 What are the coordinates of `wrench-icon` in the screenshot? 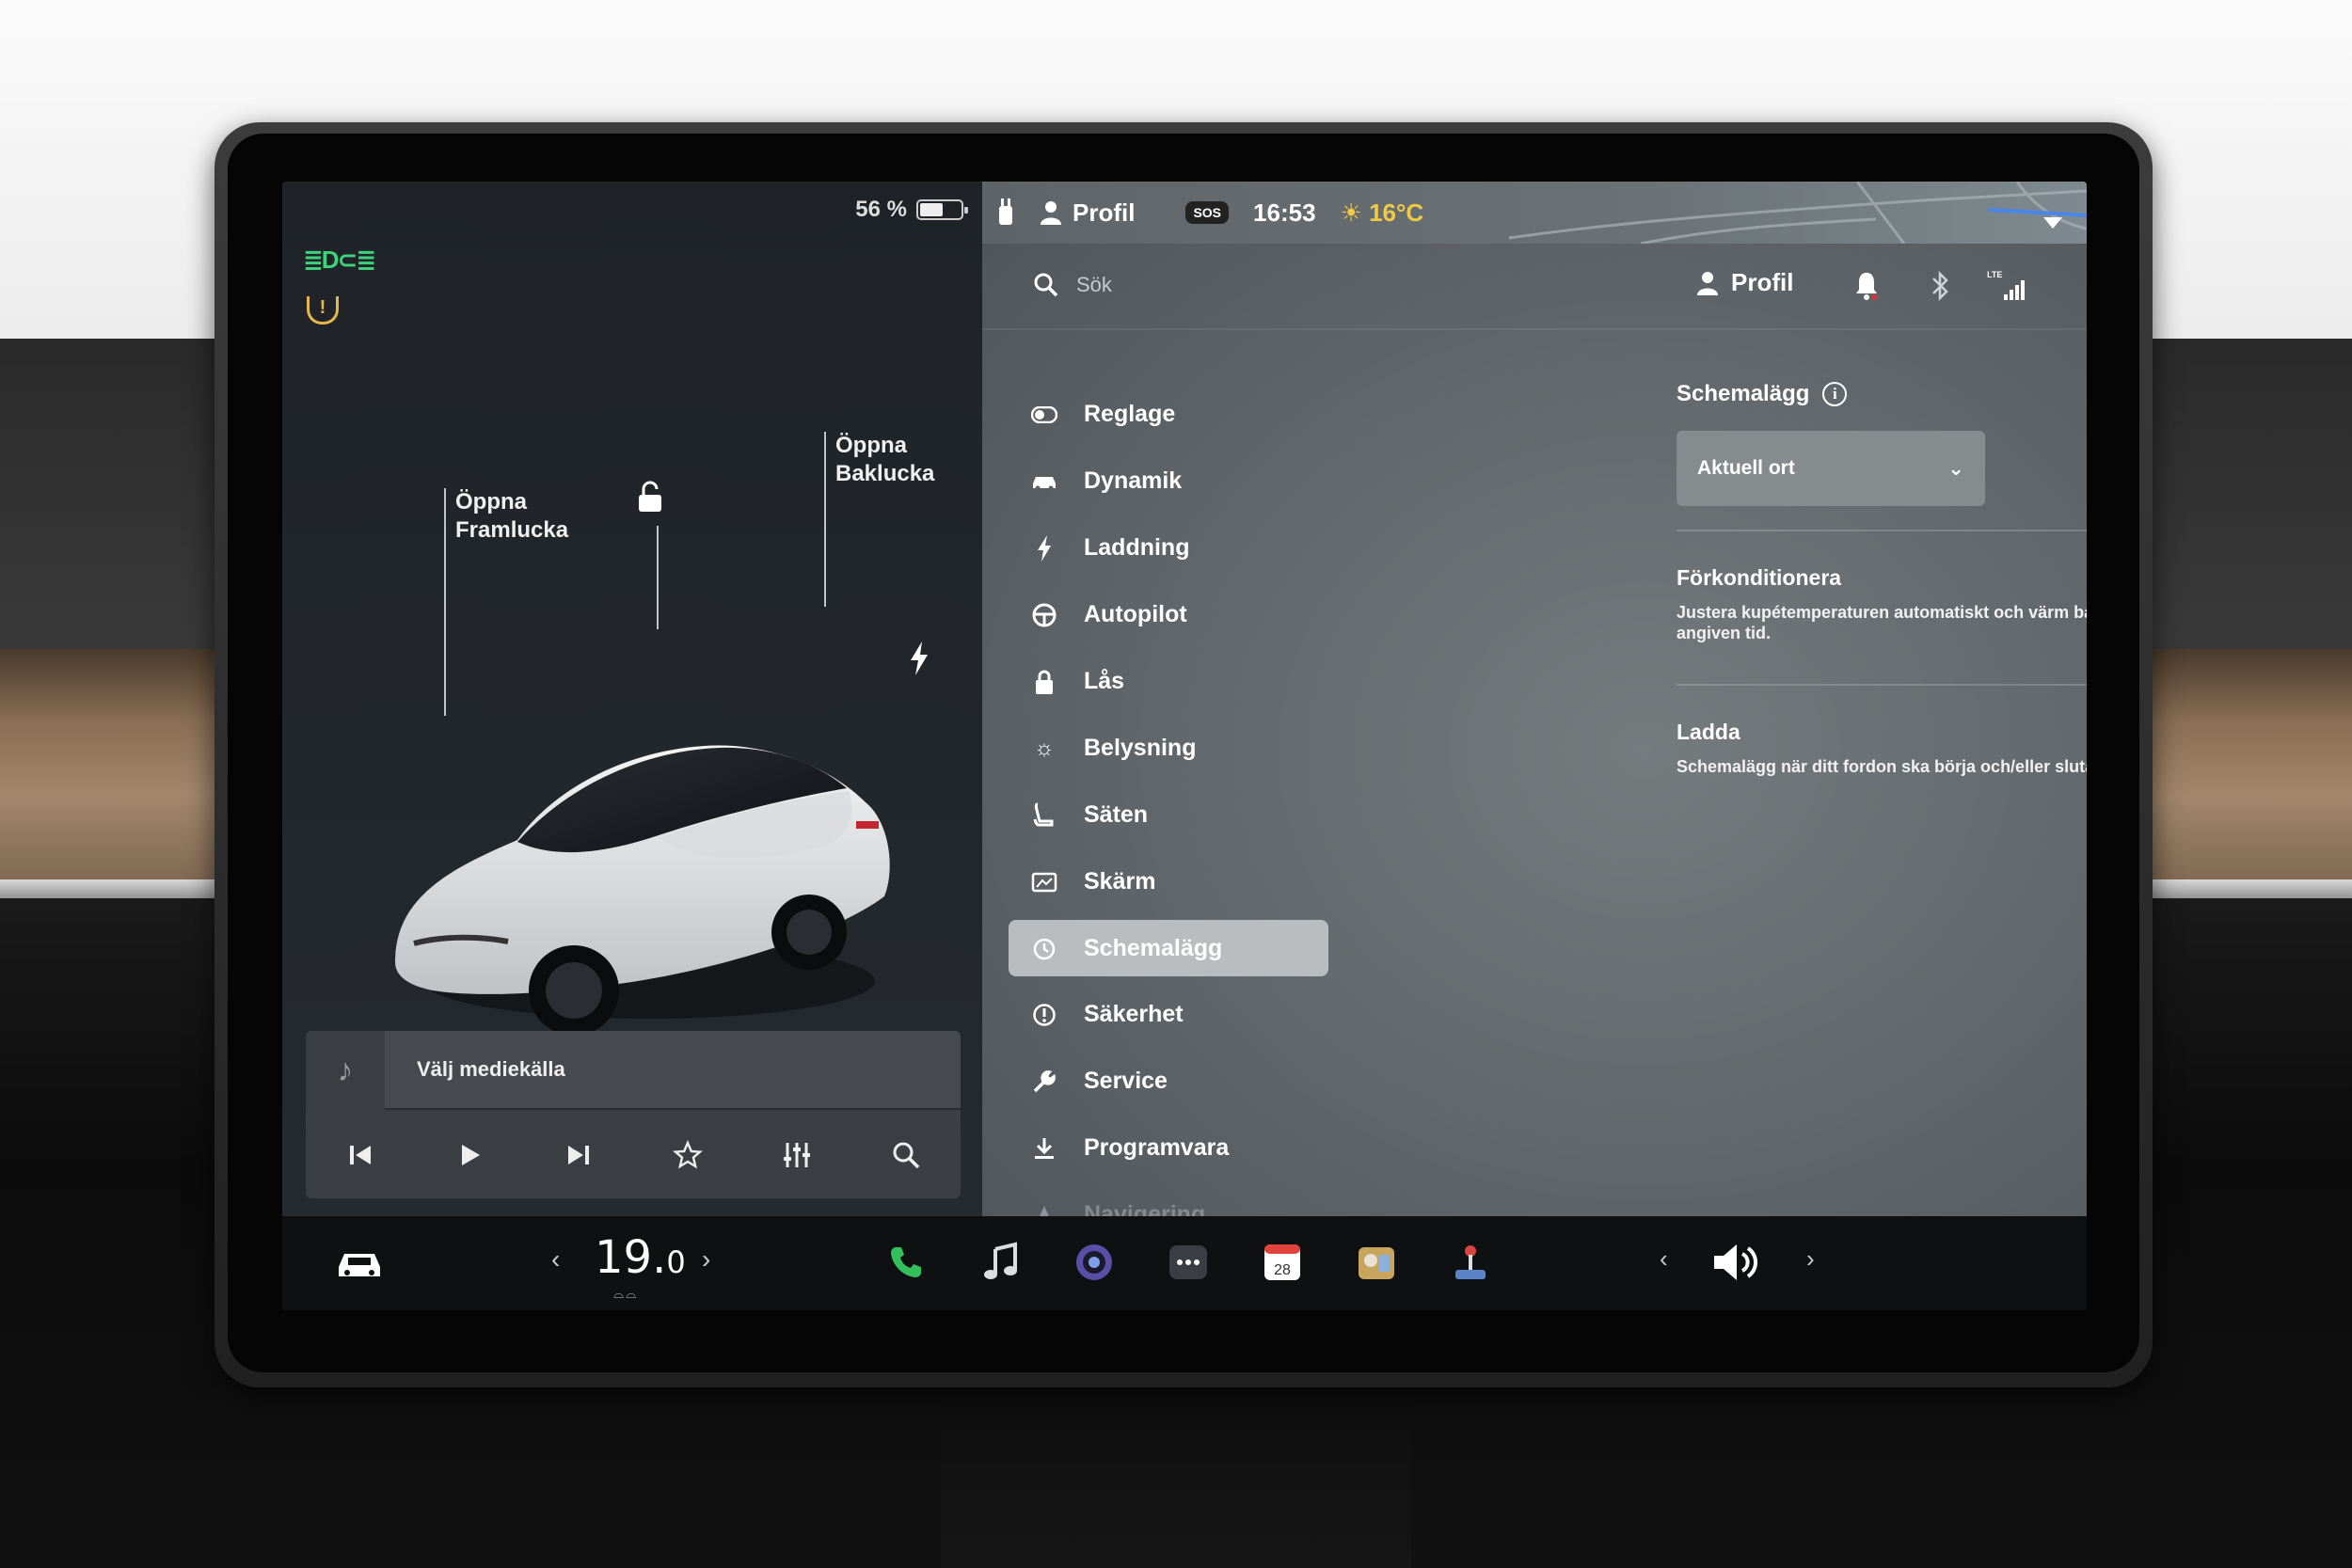 It's located at (1044, 1082).